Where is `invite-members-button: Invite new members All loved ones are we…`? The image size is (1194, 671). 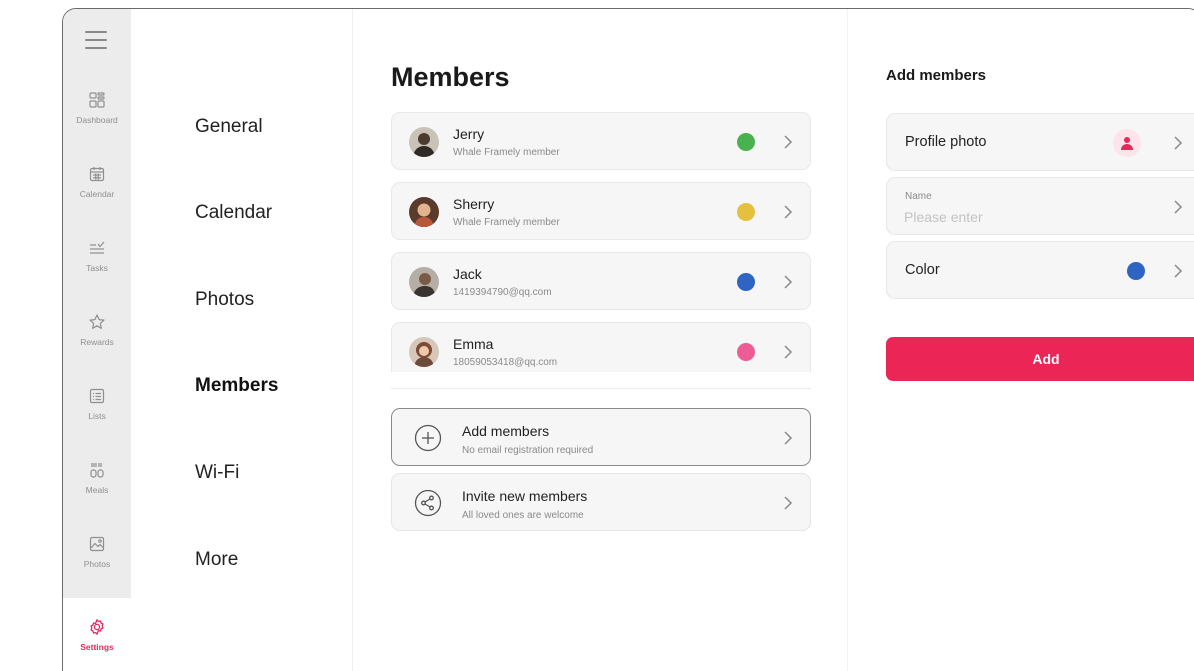
invite-members-button: Invite new members All loved ones are we… is located at coordinates (601, 502).